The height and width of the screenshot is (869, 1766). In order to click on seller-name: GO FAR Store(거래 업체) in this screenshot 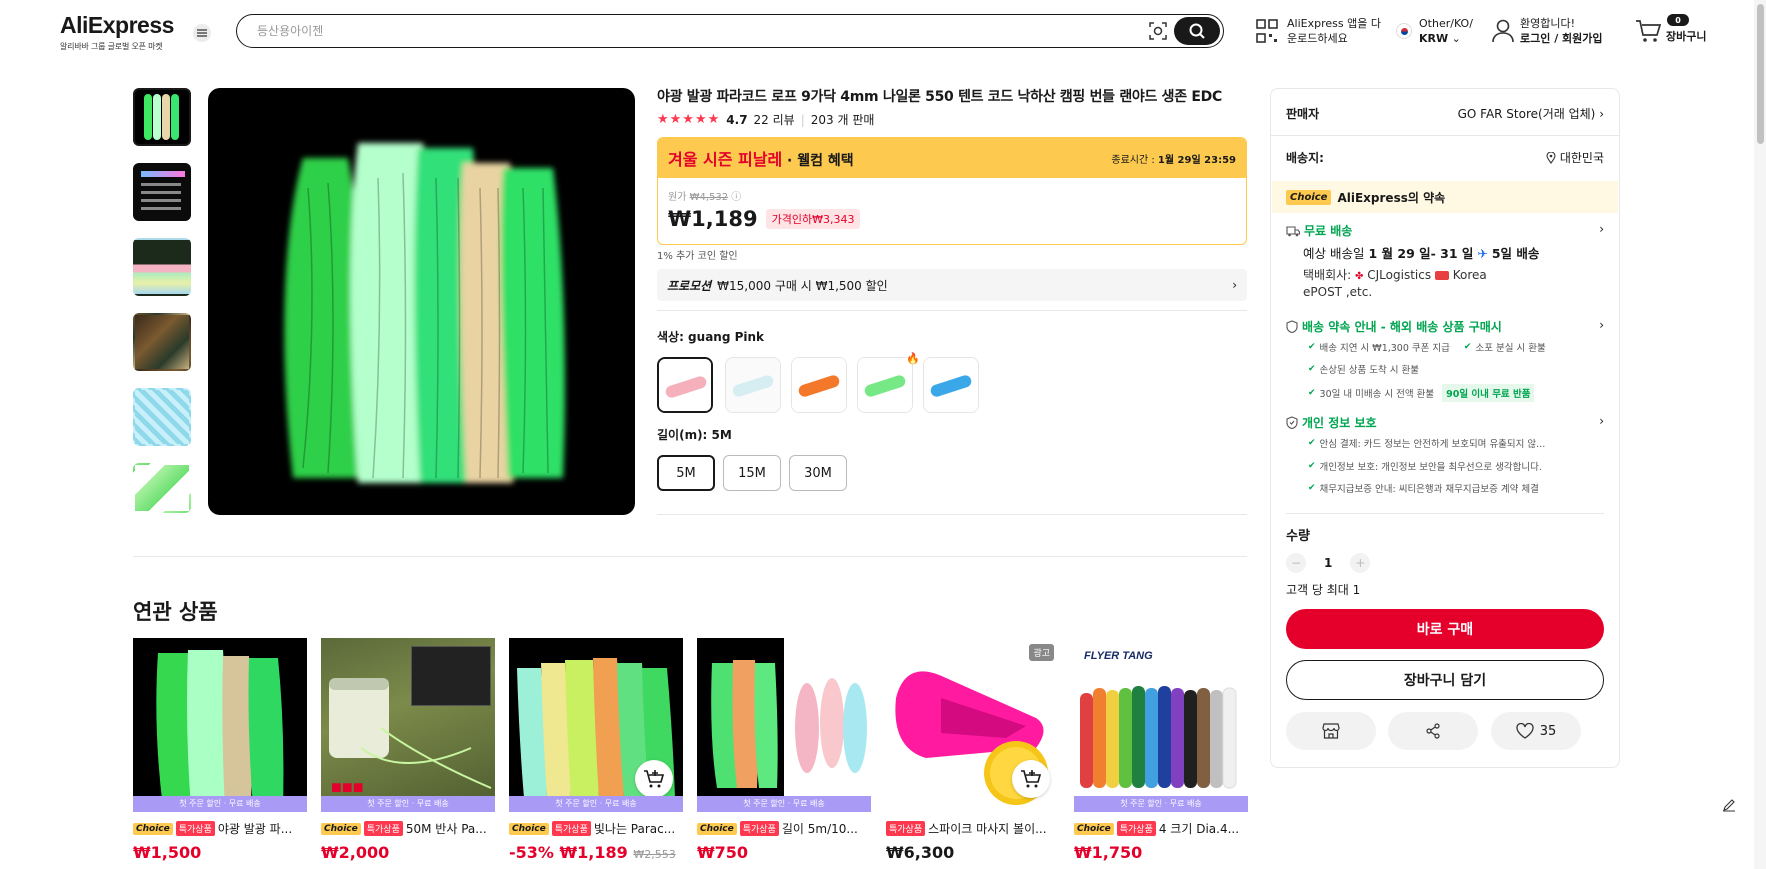, I will do `click(1526, 114)`.